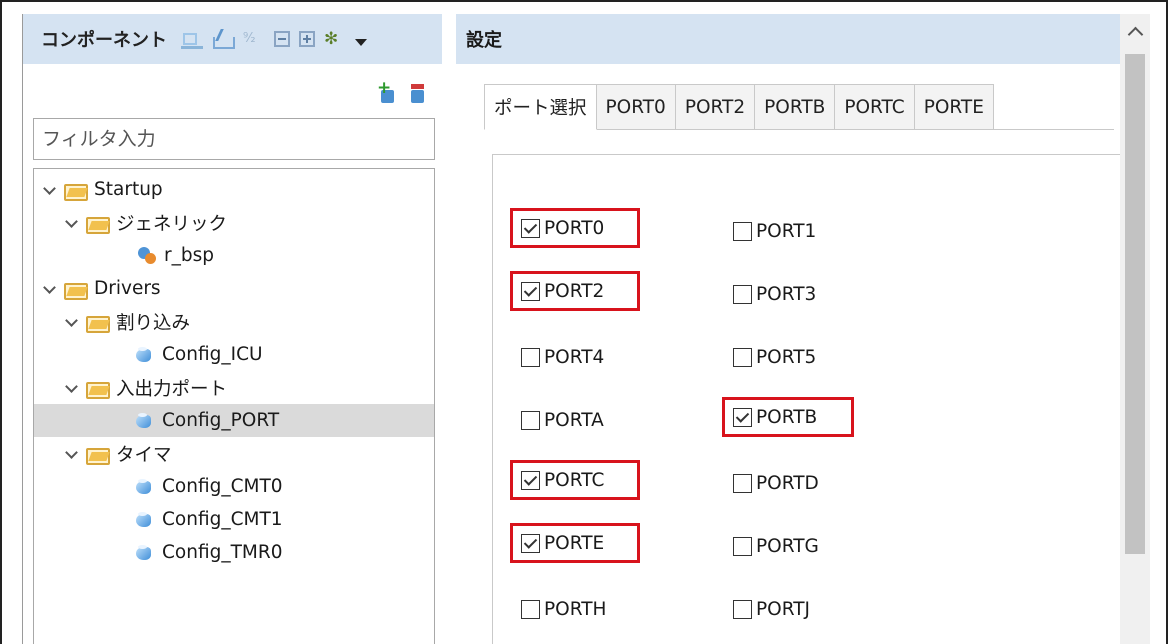 The height and width of the screenshot is (644, 1168). I want to click on port-checkbox-port2: PORT2, so click(575, 291).